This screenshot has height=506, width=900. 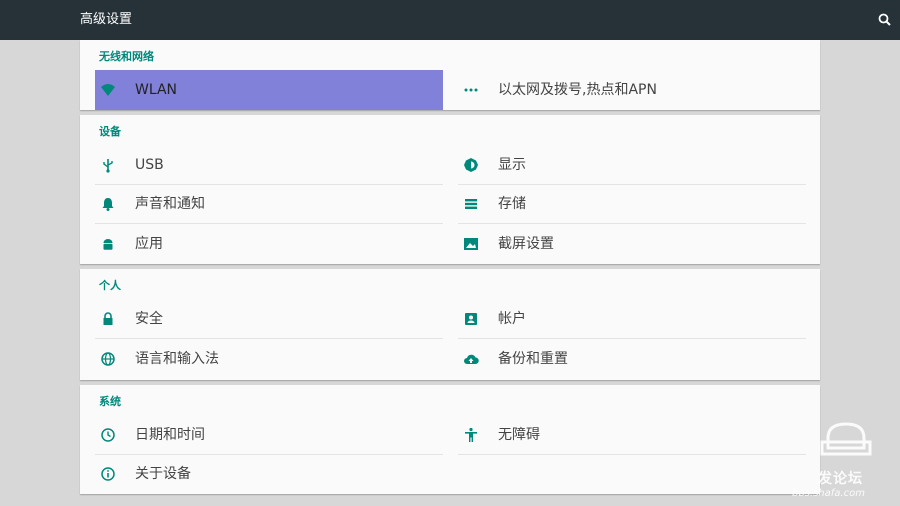 What do you see at coordinates (269, 359) in the screenshot?
I see `setting-language: 语言和输入法` at bounding box center [269, 359].